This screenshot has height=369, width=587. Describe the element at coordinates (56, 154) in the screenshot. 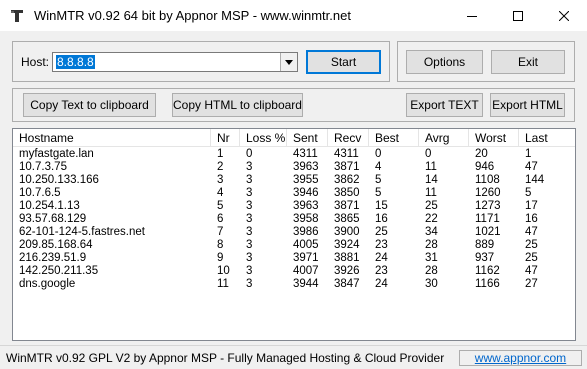

I see `cell-hostname: myfastgate.lan` at that location.